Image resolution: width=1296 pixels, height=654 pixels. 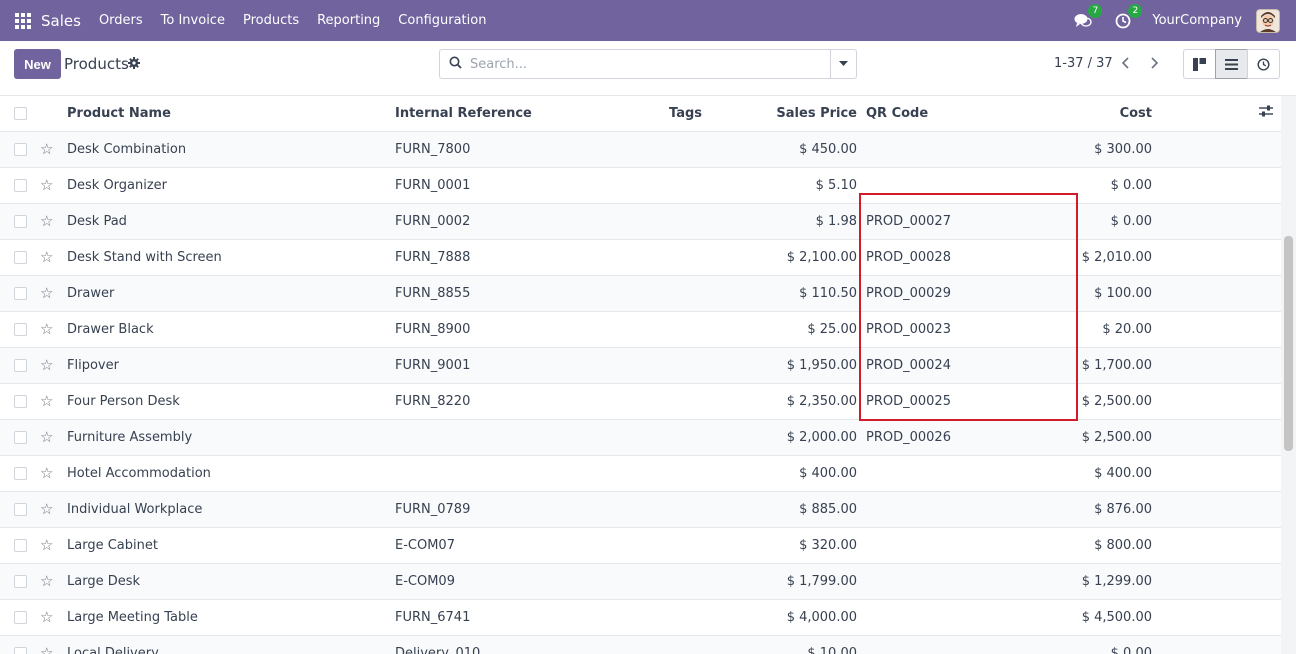 I want to click on sales-price-cell: $ 4,000.00, so click(x=793, y=617).